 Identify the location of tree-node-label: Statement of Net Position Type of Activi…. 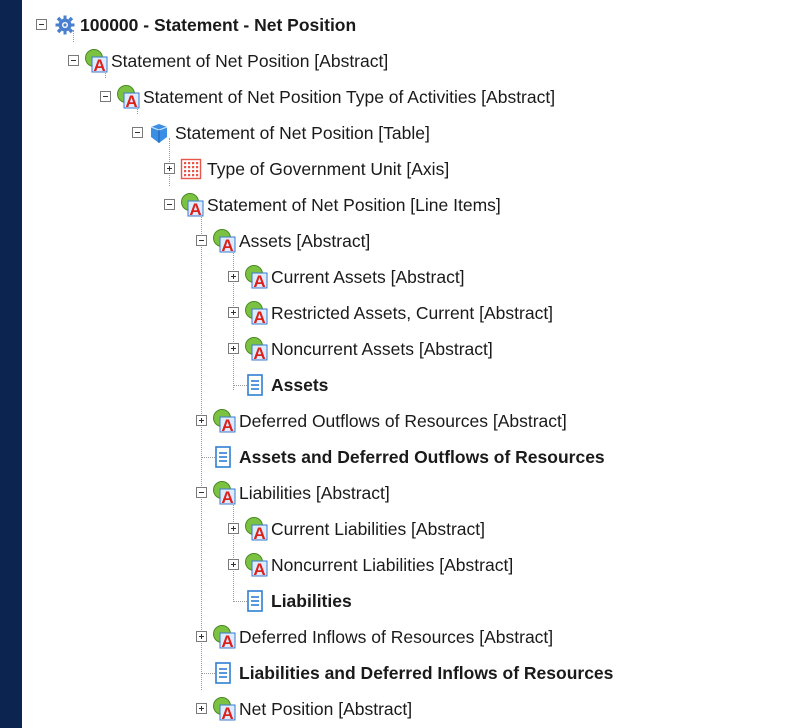
(349, 97).